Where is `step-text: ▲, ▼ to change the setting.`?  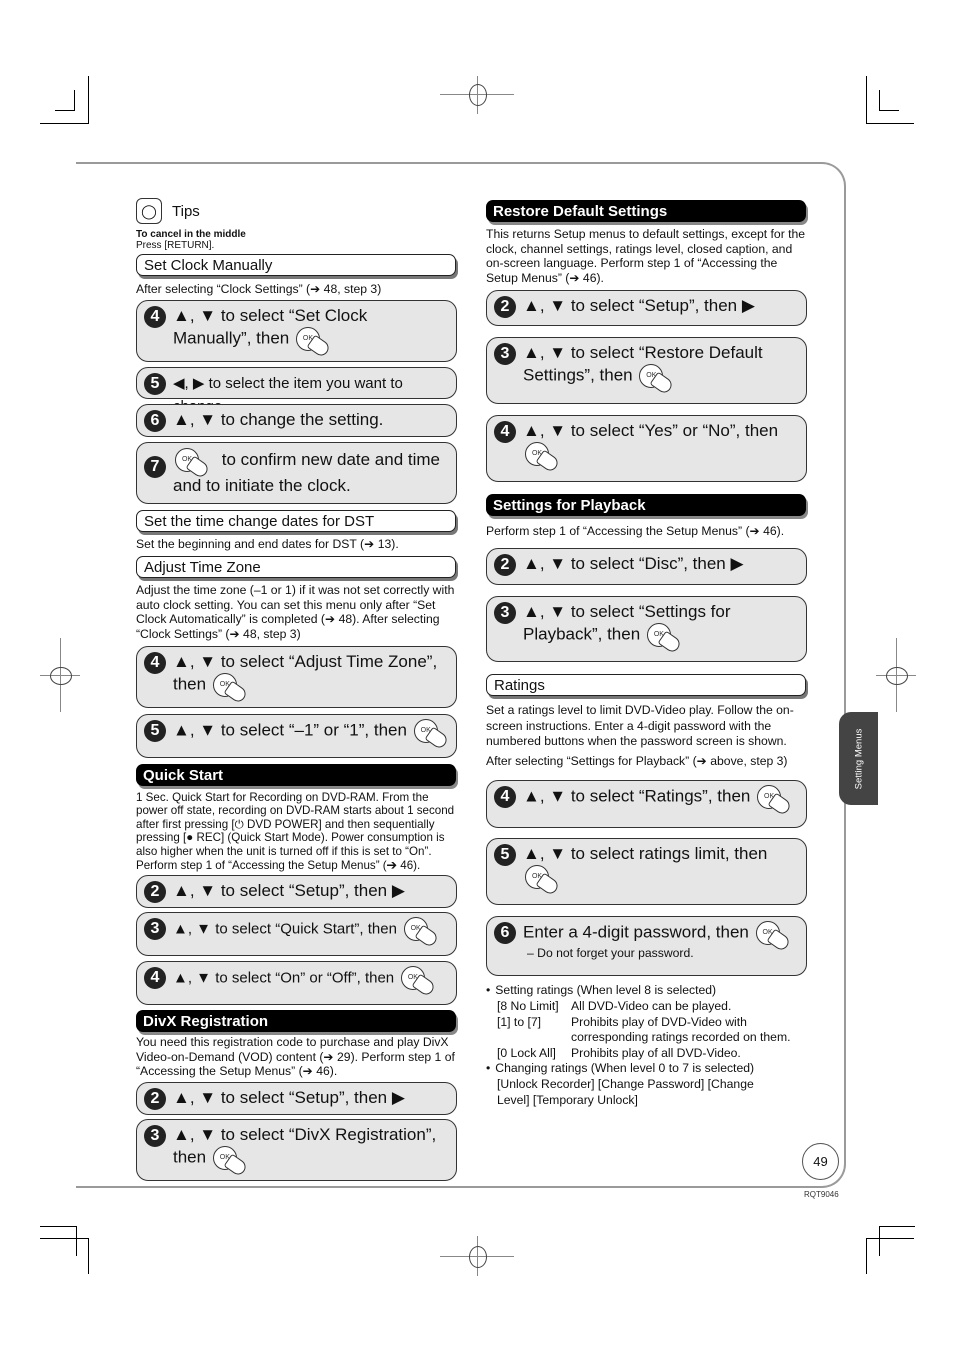 step-text: ▲, ▼ to change the setting. is located at coordinates (278, 419).